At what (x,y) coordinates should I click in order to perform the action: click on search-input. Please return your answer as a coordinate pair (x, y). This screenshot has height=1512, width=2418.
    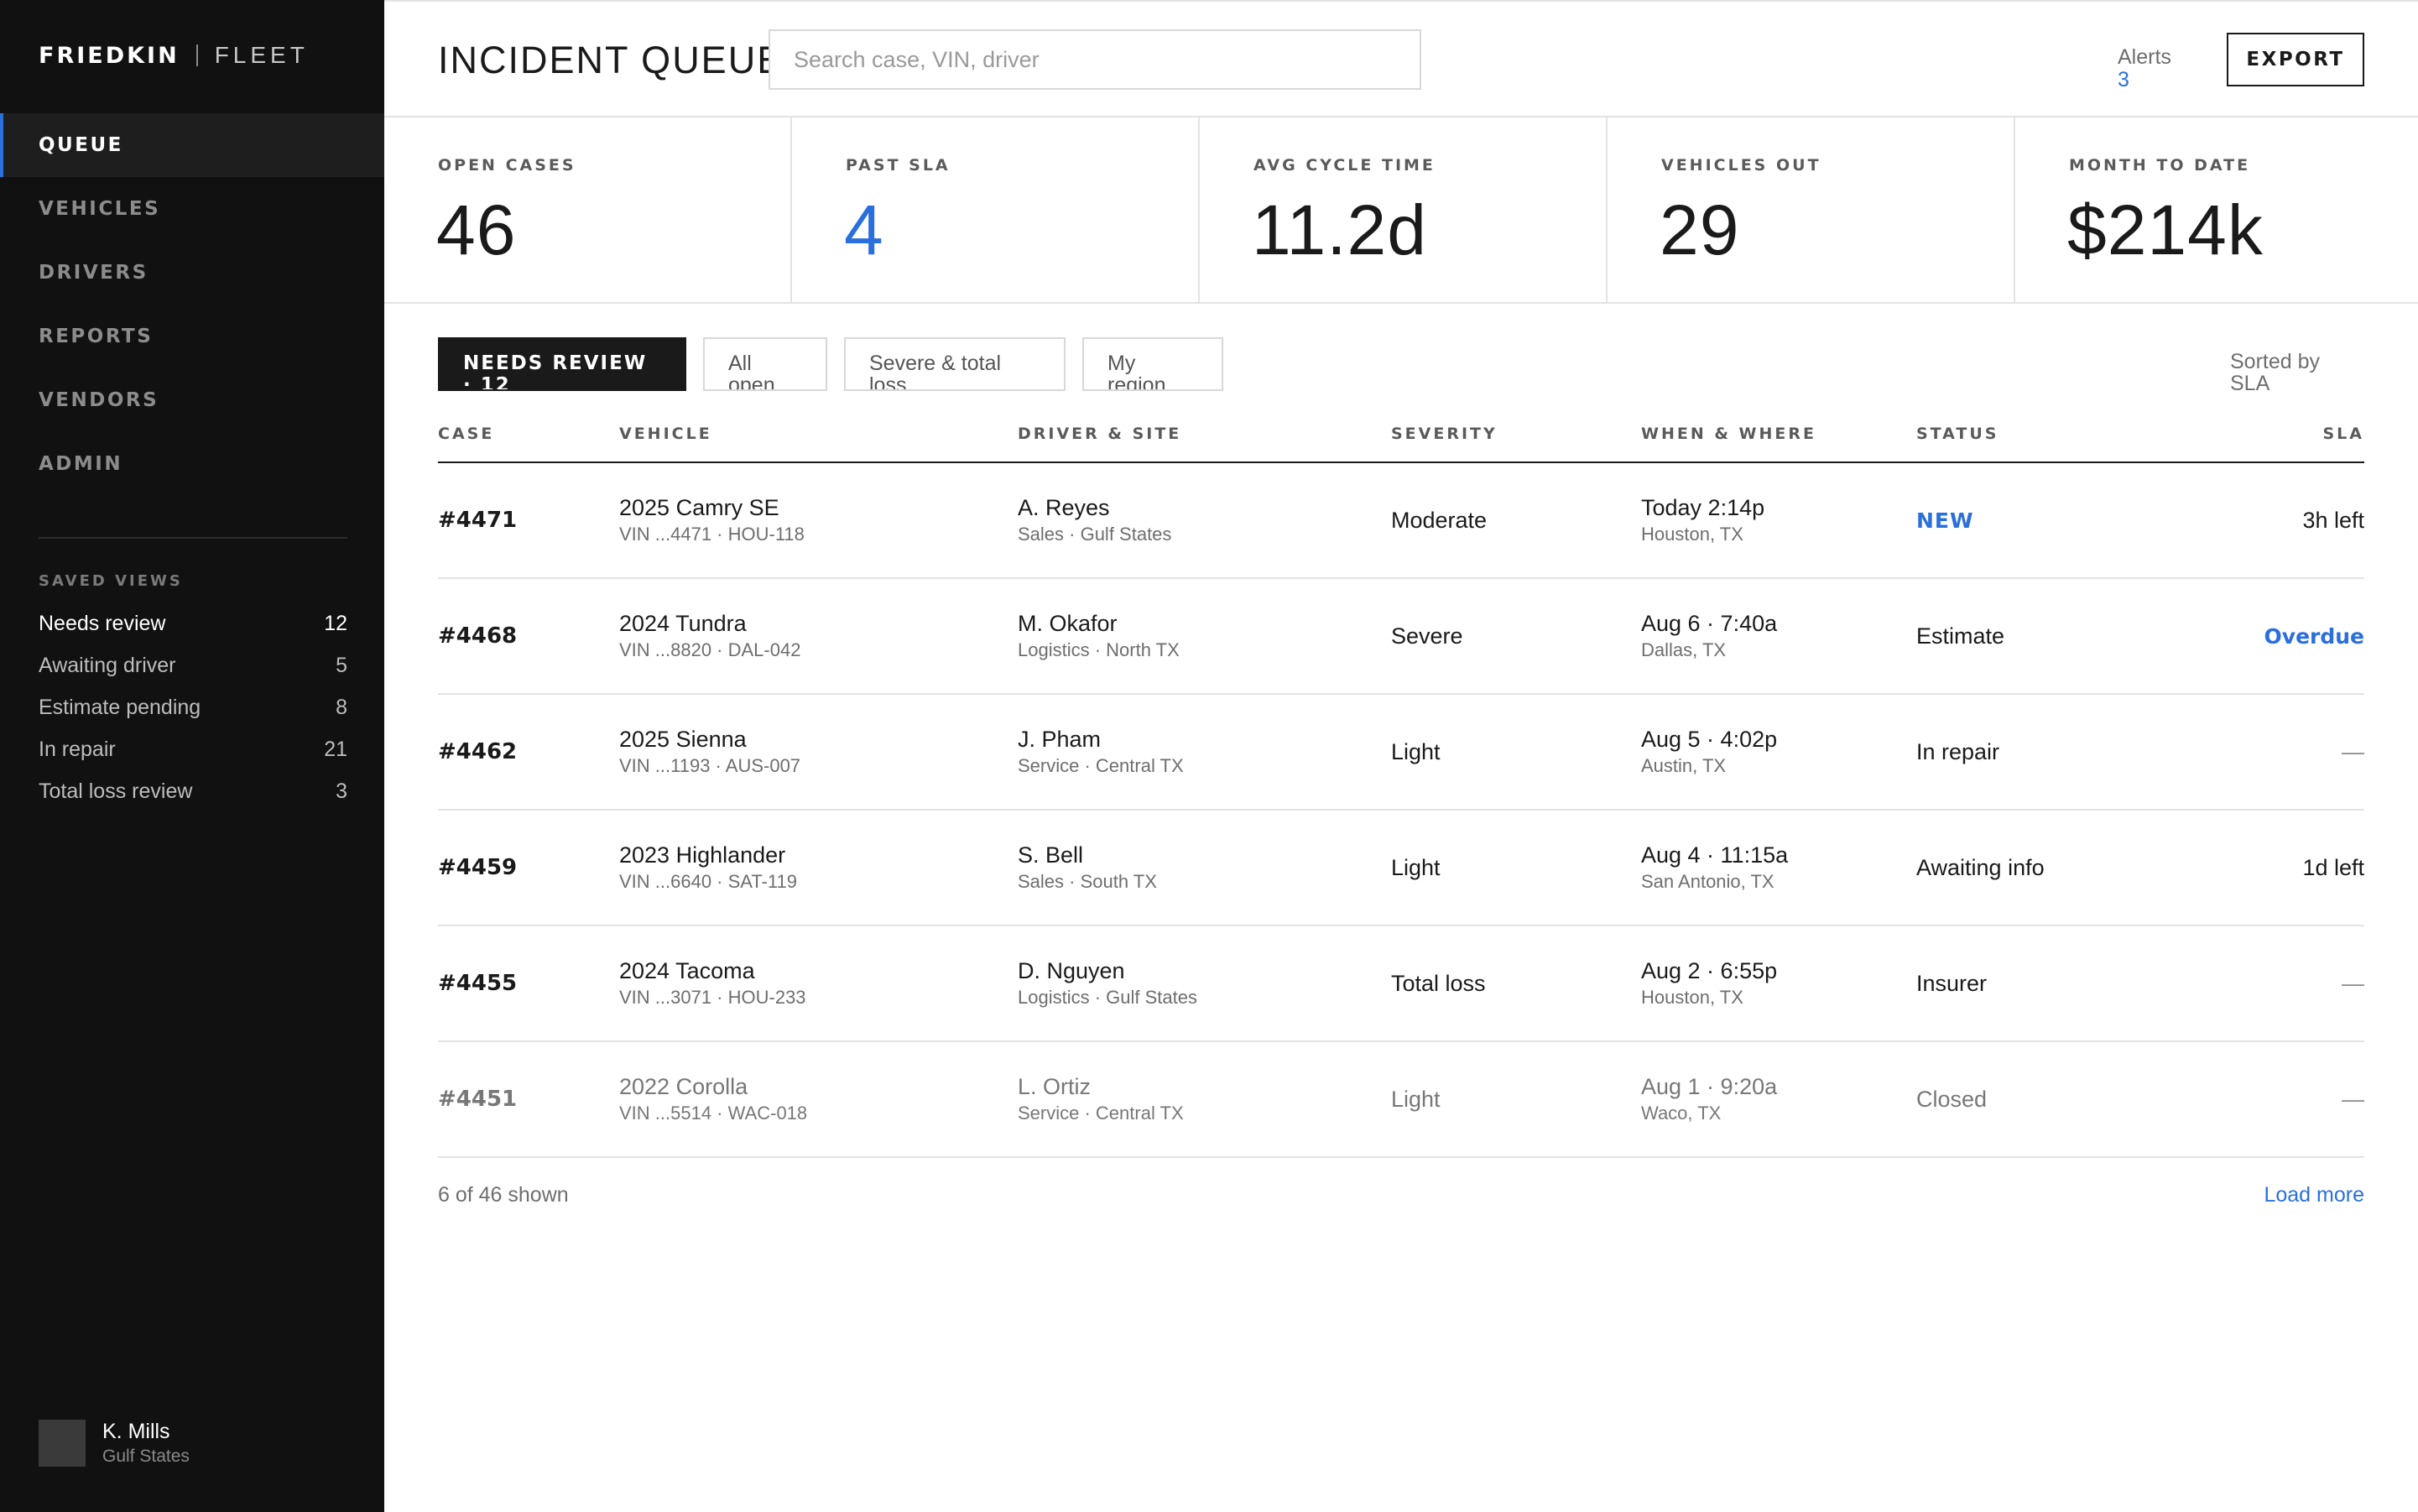
    Looking at the image, I should click on (1095, 59).